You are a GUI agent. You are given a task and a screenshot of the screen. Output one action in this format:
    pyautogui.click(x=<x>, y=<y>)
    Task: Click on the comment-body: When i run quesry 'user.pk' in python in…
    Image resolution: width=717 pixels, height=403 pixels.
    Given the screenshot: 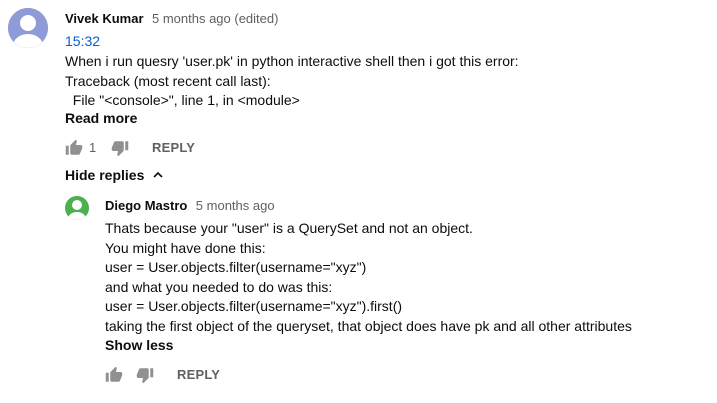 What is the action you would take?
    pyautogui.click(x=292, y=81)
    